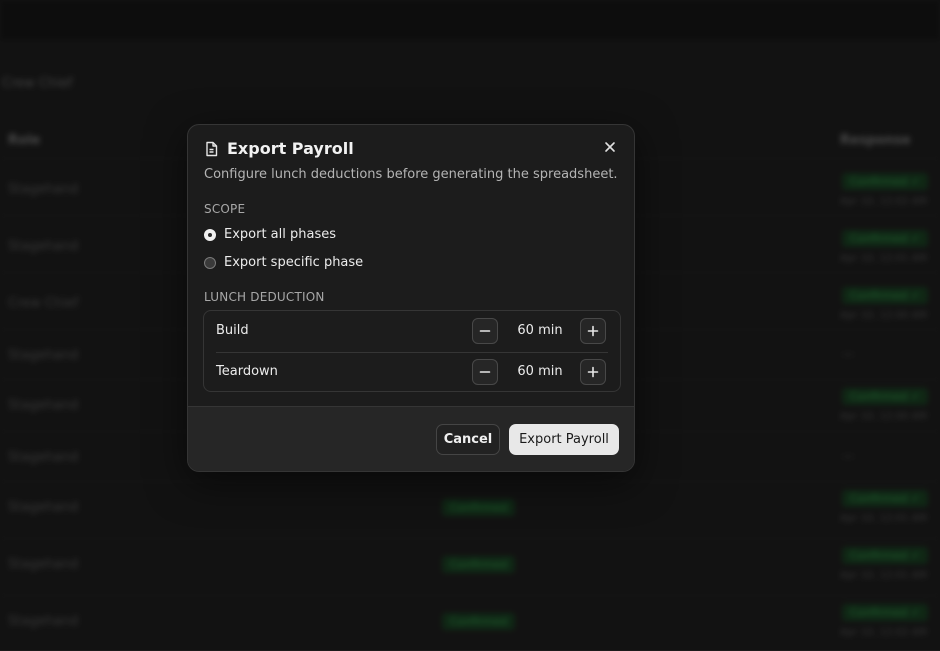 Image resolution: width=940 pixels, height=651 pixels. Describe the element at coordinates (264, 297) in the screenshot. I see `lunch-deduction-label: LUNCH DEDUCTION` at that location.